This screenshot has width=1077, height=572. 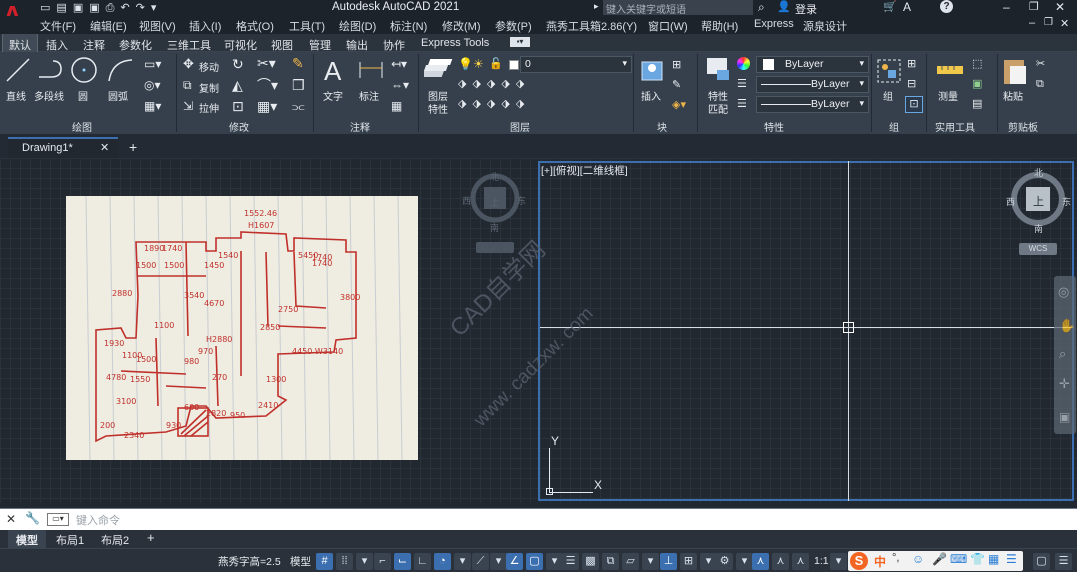 I want to click on showmotion-icon: ▣, so click(x=1064, y=417).